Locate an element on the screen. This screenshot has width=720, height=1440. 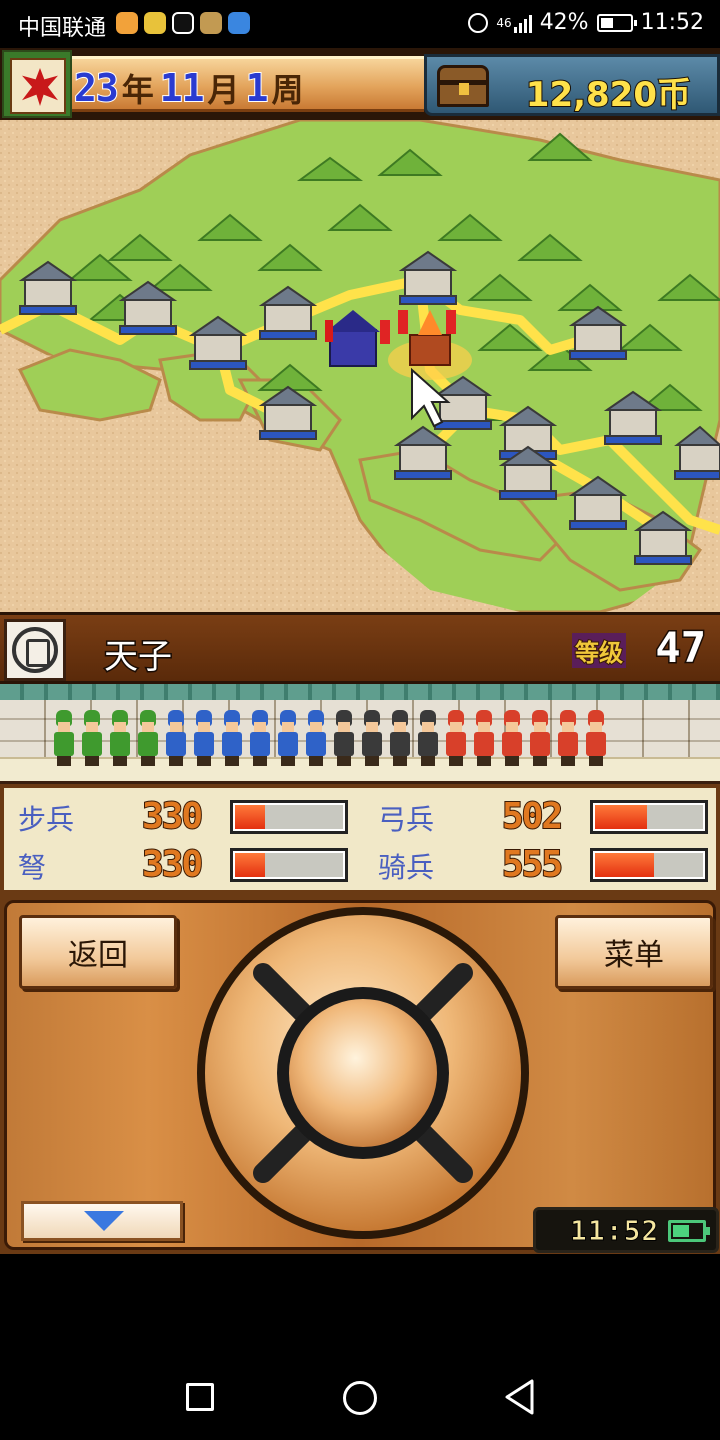
scroll-down-button is located at coordinates (102, 1221).